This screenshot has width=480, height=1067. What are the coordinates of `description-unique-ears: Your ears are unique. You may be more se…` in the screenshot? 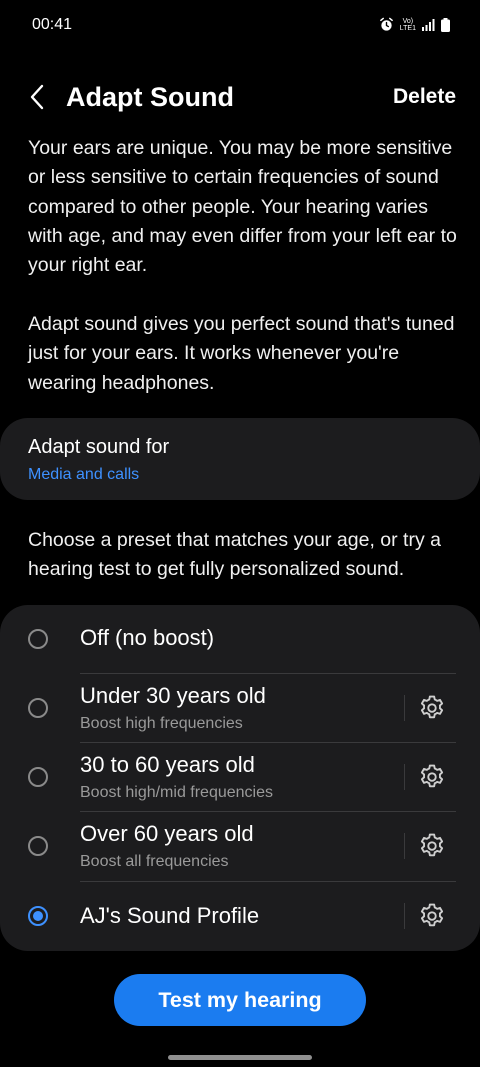 It's located at (242, 207).